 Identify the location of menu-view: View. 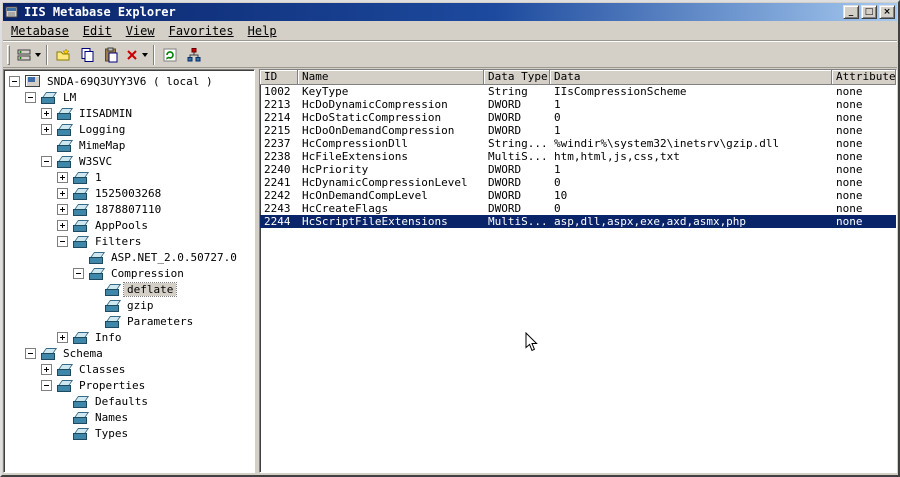
(140, 31).